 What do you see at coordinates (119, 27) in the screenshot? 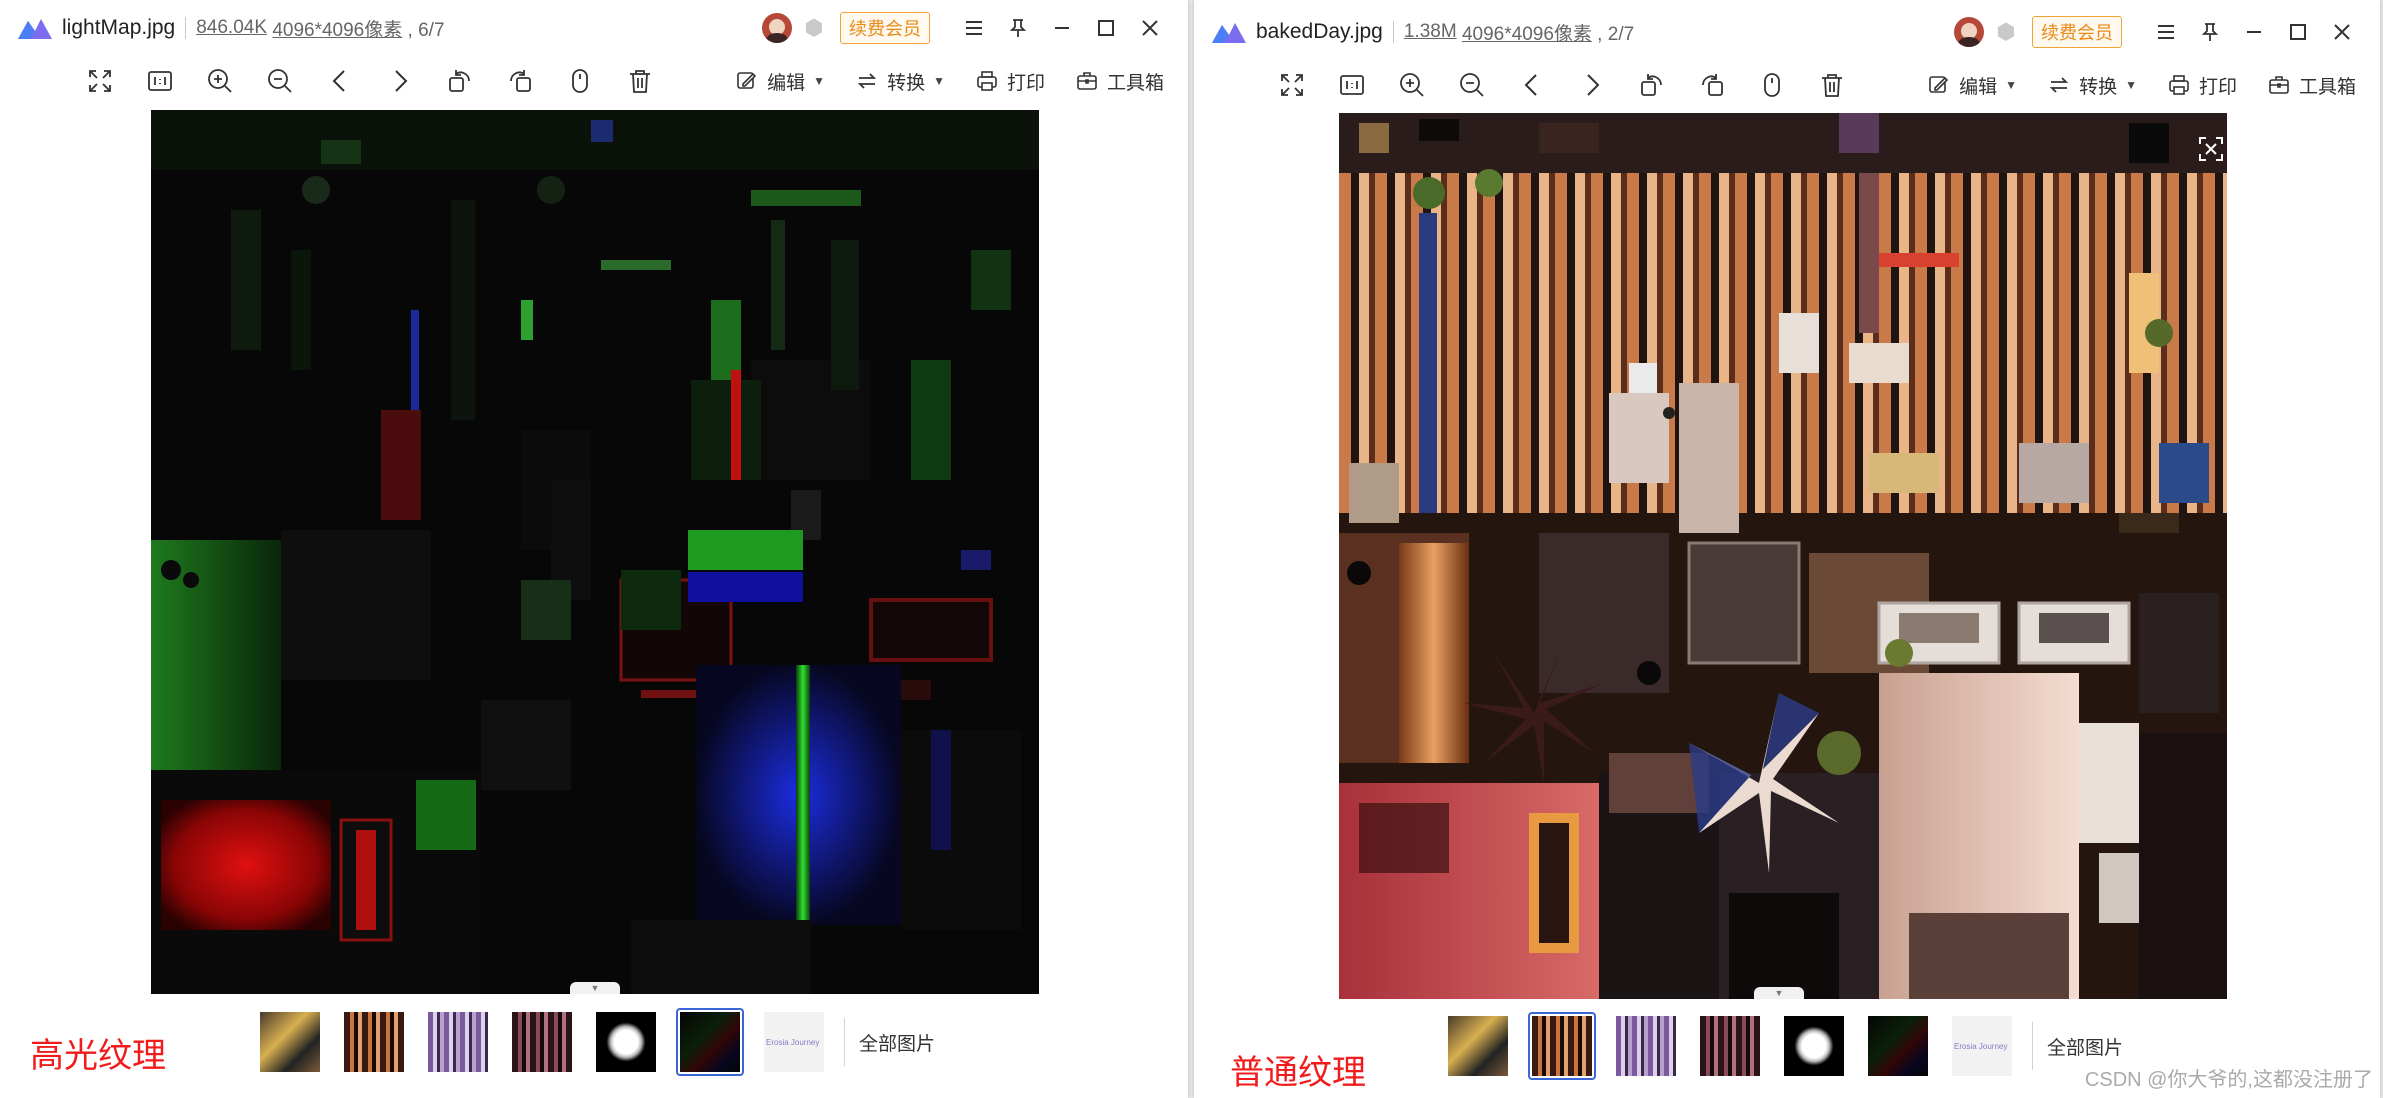
I see `file-name: lightMap.jpg` at bounding box center [119, 27].